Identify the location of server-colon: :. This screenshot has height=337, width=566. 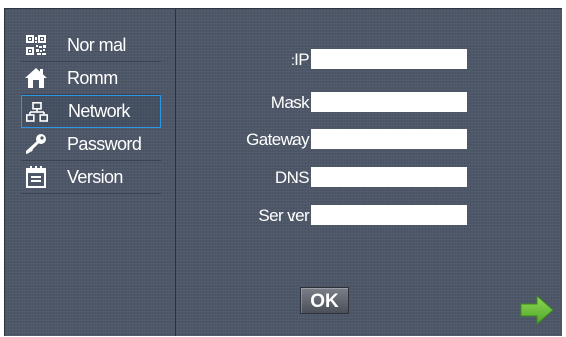
(293, 216).